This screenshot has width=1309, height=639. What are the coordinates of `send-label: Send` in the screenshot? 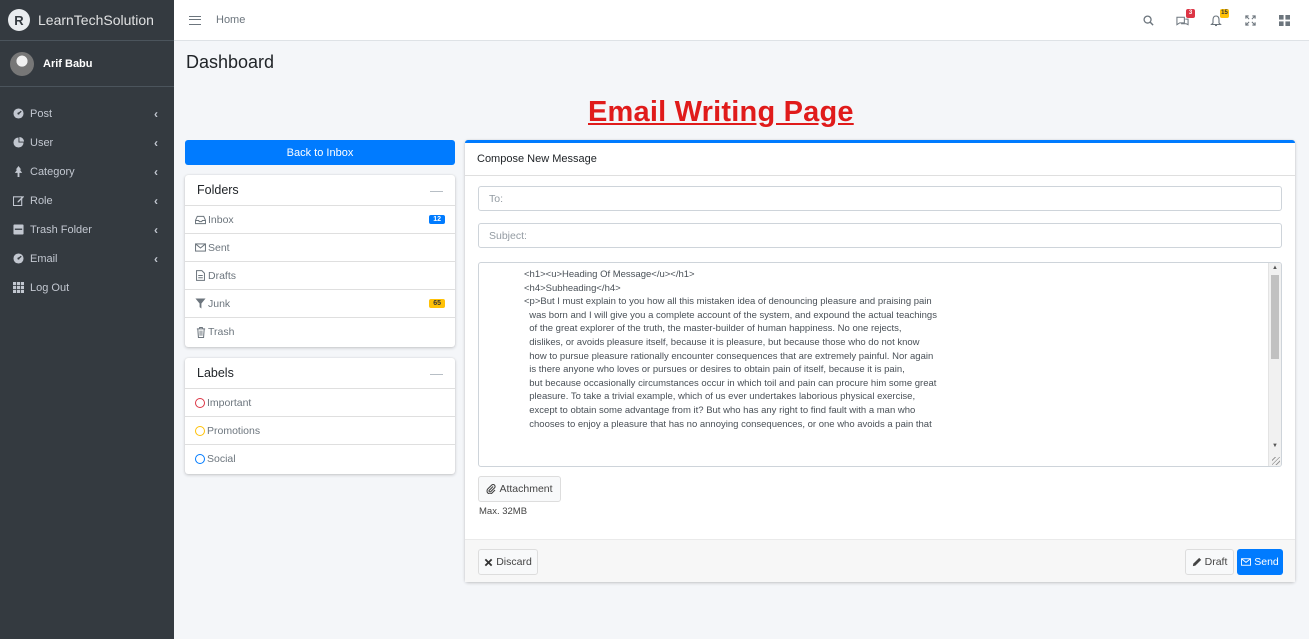 It's located at (1266, 562).